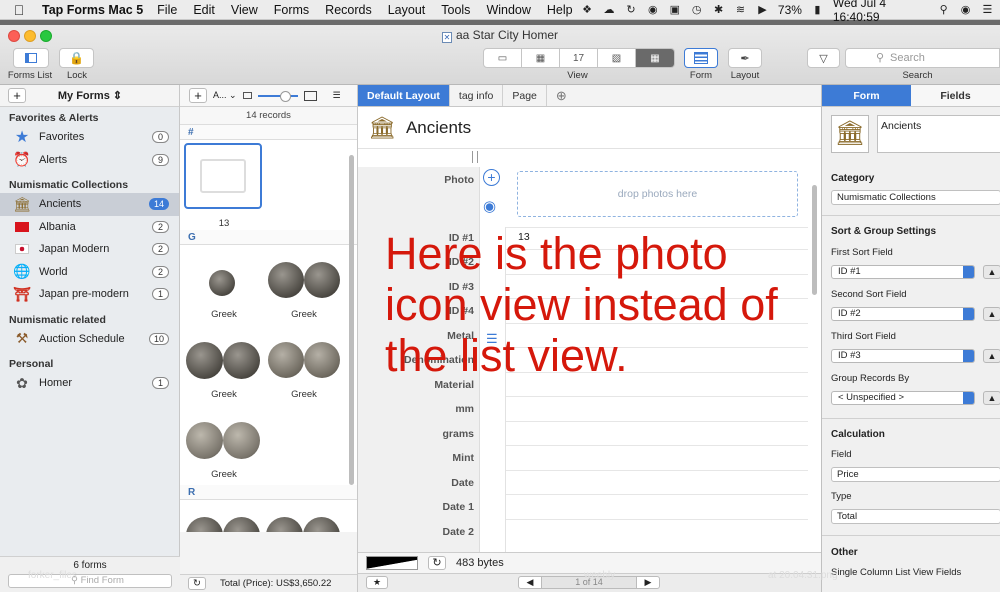 This screenshot has width=1000, height=592. What do you see at coordinates (674, 10) in the screenshot?
I see `vpn-icon: ▣` at bounding box center [674, 10].